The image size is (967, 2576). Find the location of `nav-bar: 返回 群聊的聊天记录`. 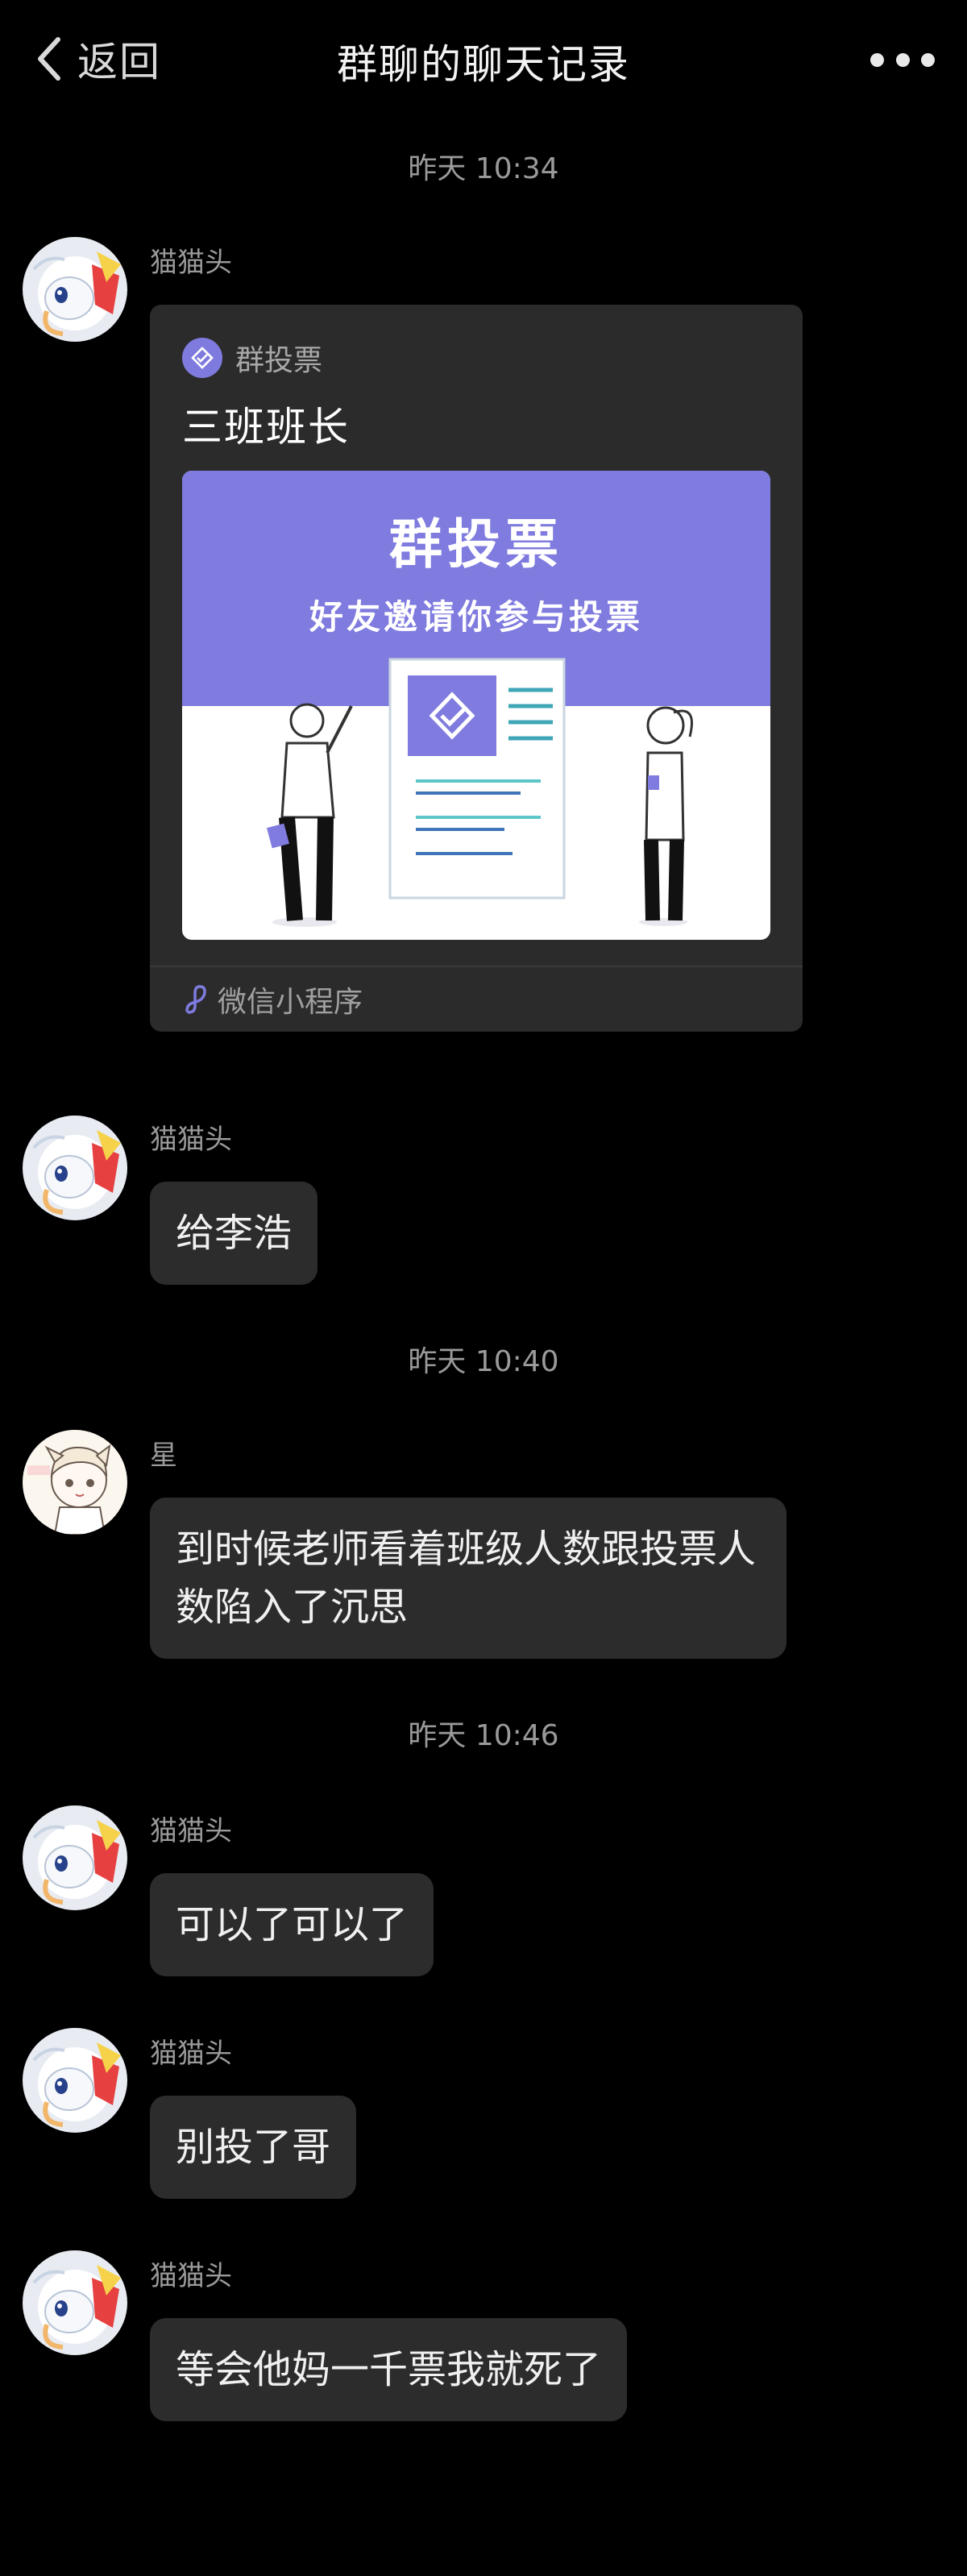

nav-bar: 返回 群聊的聊天记录 is located at coordinates (483, 60).